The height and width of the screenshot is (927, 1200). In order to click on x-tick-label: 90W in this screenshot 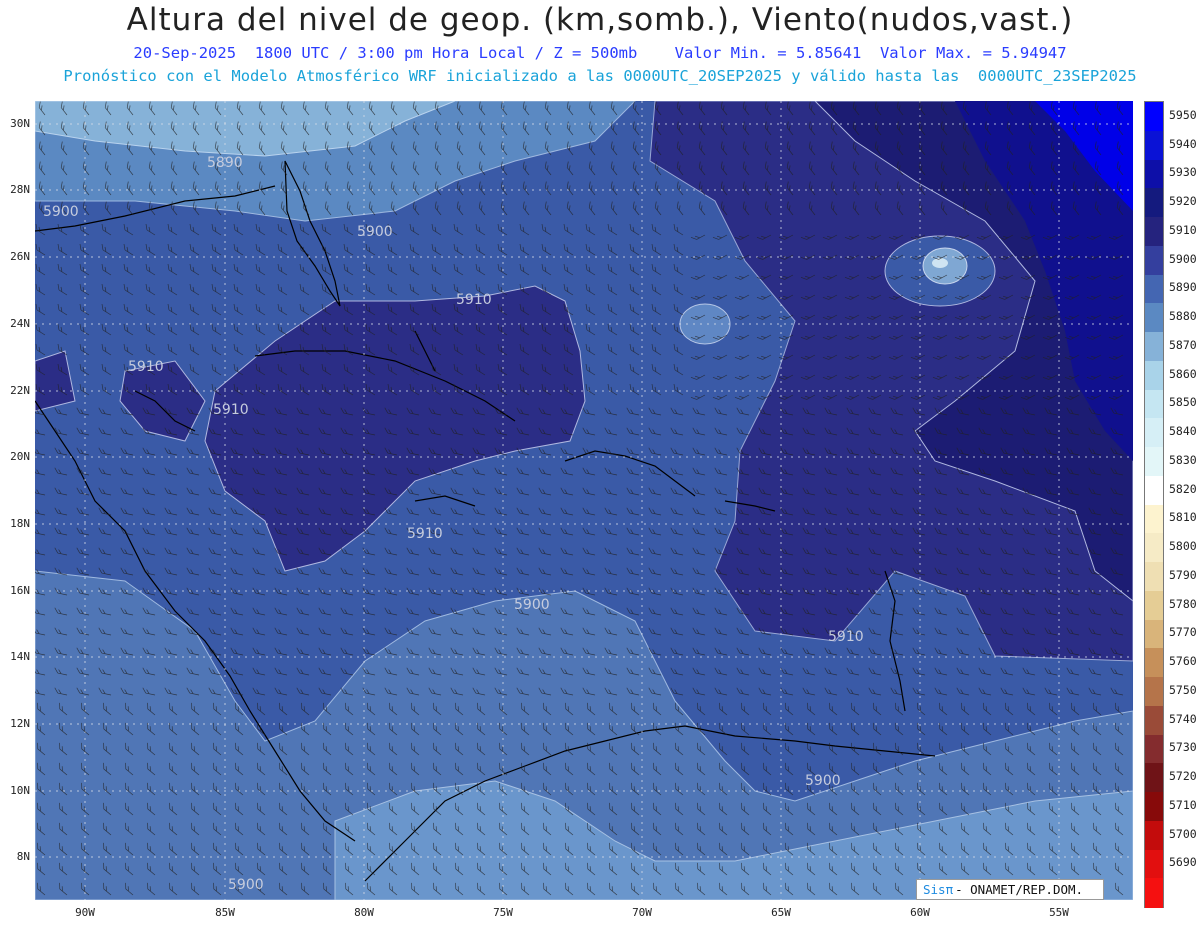, I will do `click(85, 912)`.